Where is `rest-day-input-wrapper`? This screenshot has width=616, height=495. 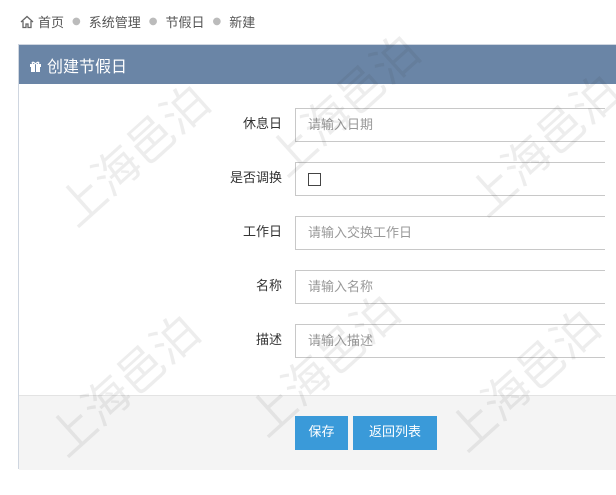 rest-day-input-wrapper is located at coordinates (450, 125).